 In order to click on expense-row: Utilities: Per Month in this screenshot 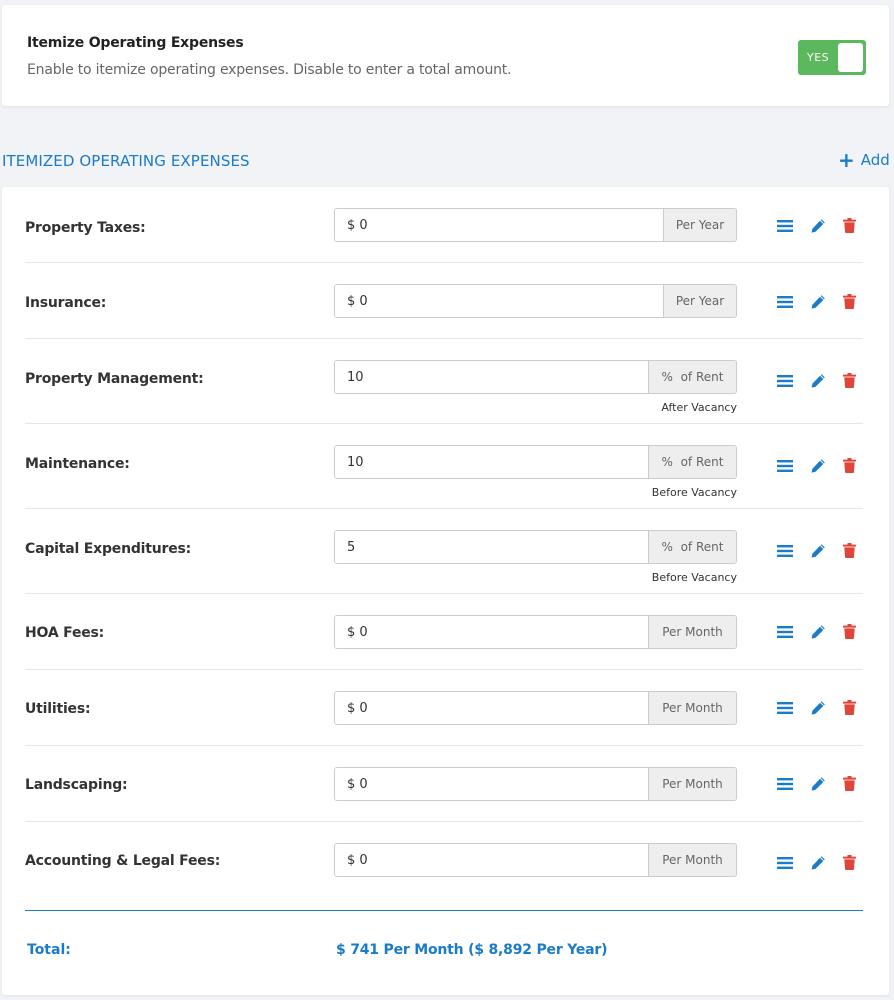, I will do `click(444, 708)`.